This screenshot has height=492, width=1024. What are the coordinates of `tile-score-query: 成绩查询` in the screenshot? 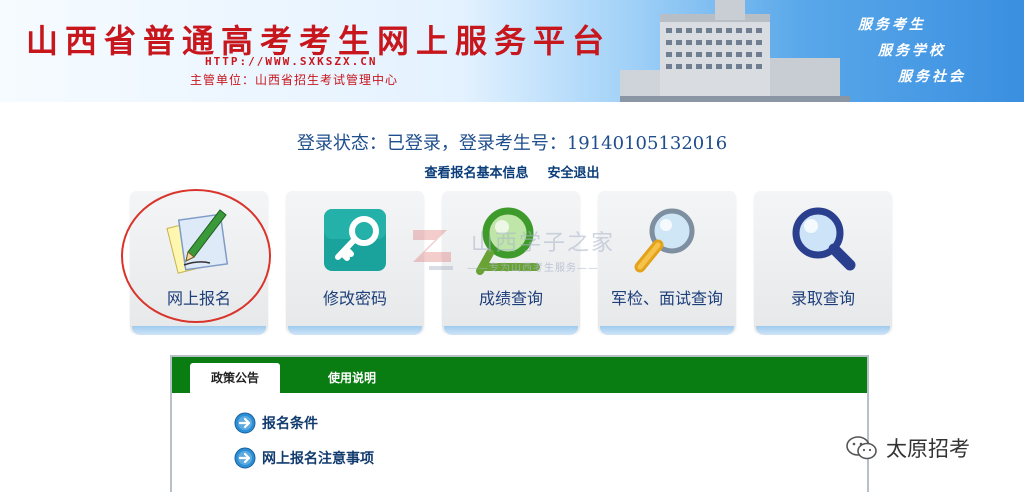 It's located at (511, 263).